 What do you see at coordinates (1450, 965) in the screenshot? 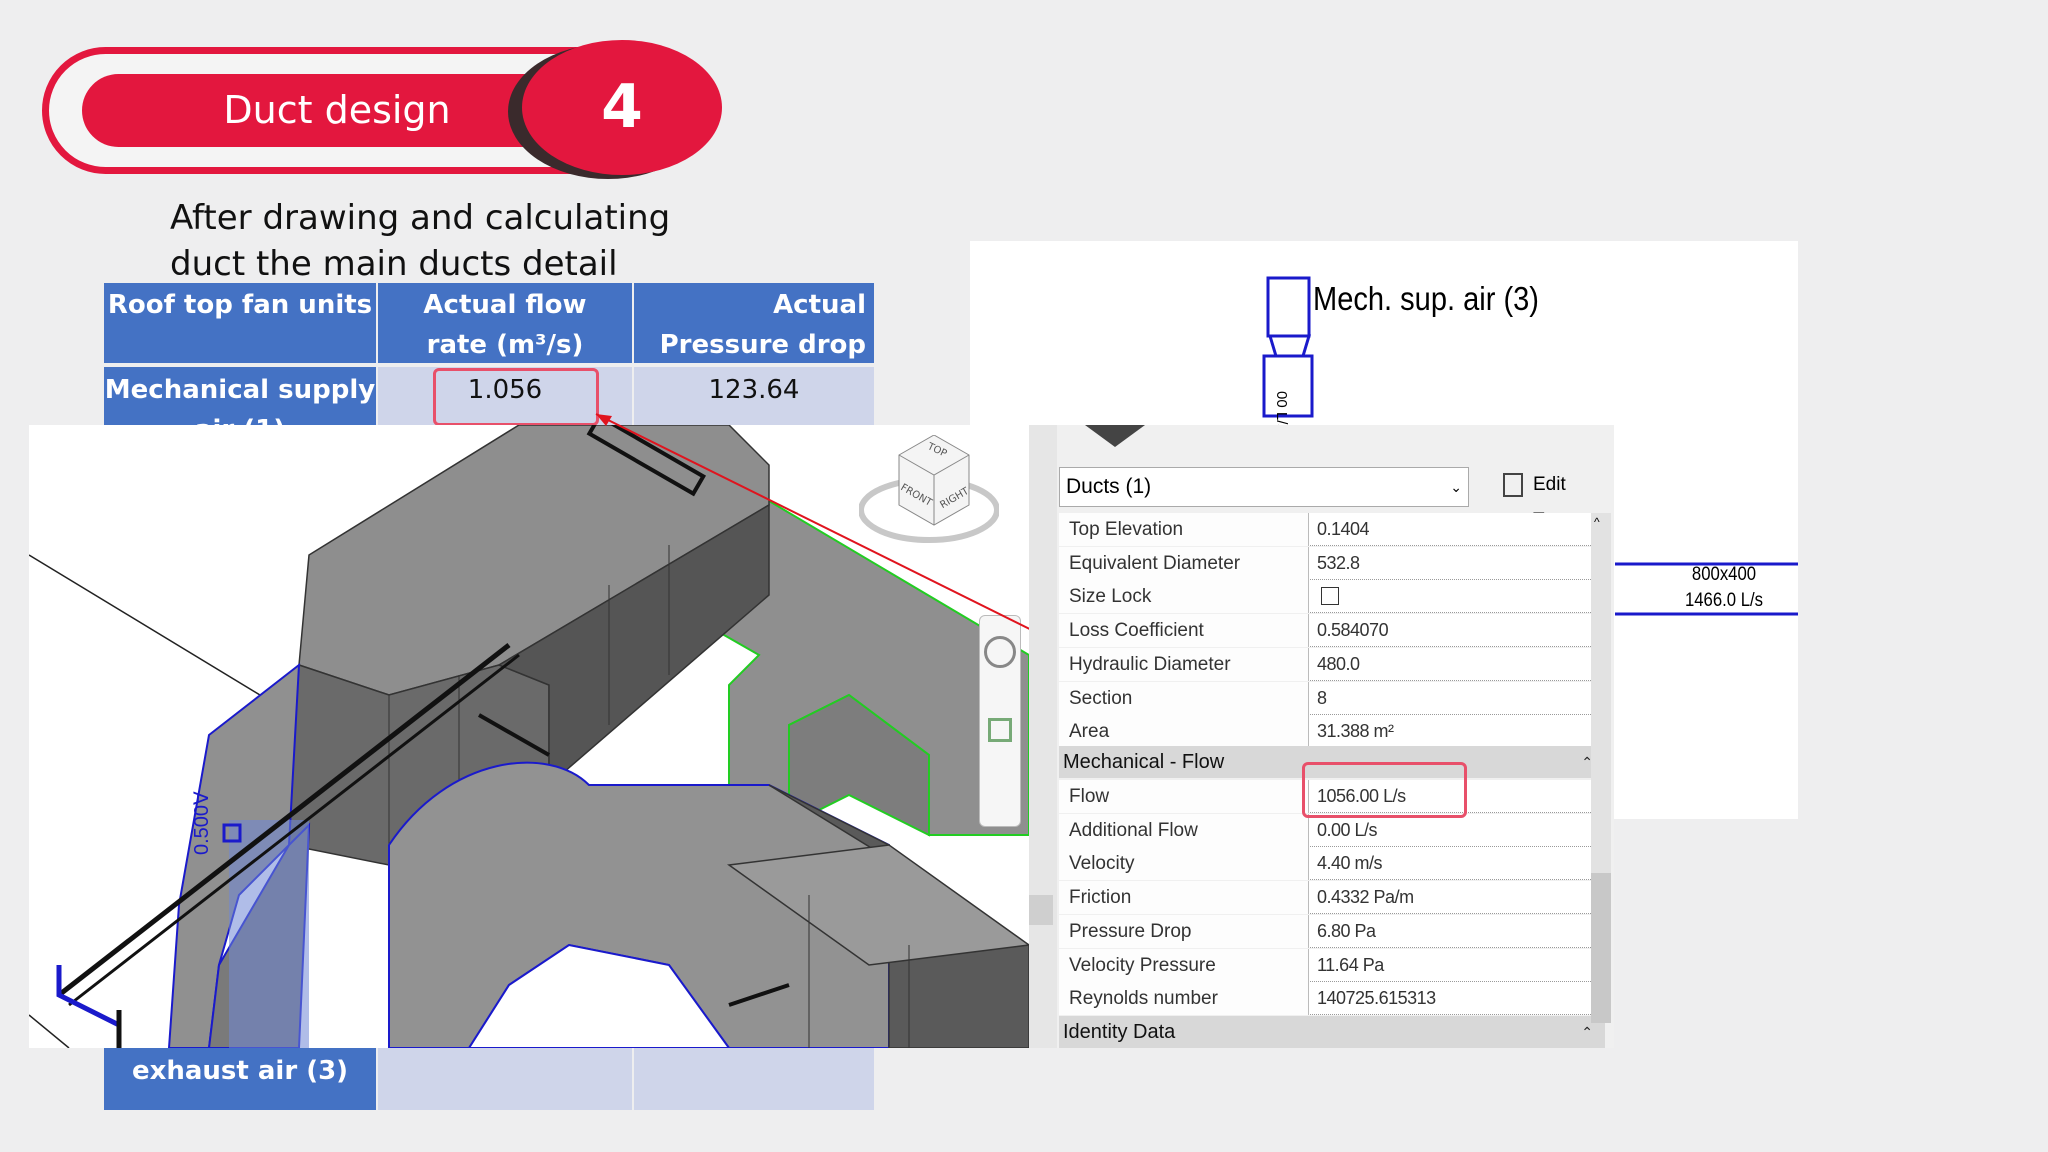
I see `property-value: 11.64 Pa` at bounding box center [1450, 965].